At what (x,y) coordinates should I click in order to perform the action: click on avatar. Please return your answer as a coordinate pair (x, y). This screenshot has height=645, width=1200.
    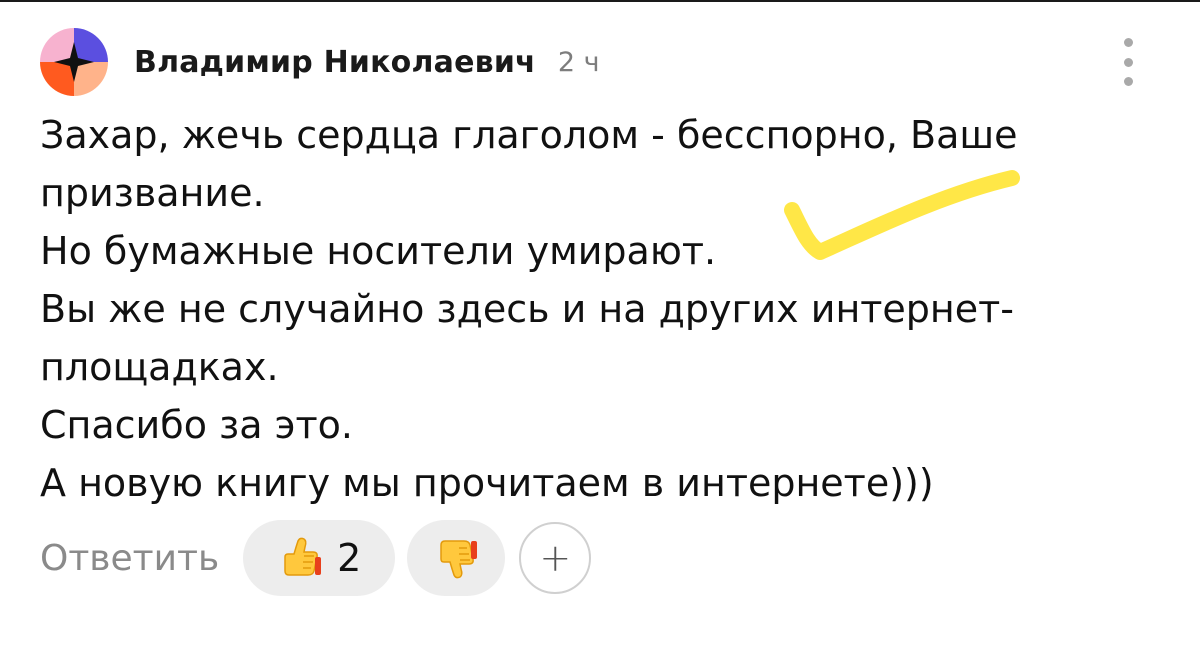
    Looking at the image, I should click on (74, 62).